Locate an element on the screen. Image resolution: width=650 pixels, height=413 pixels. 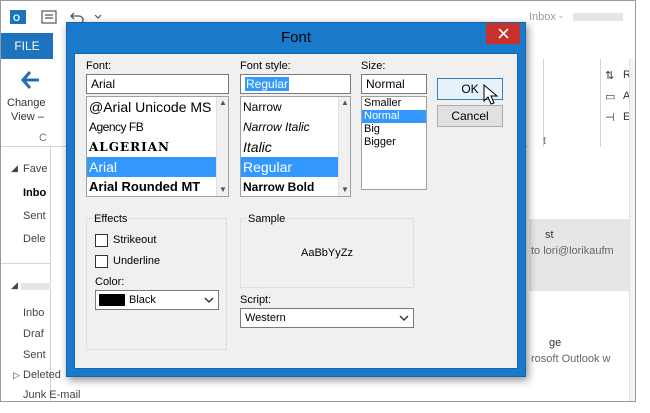
list-item: Smaller is located at coordinates (394, 103).